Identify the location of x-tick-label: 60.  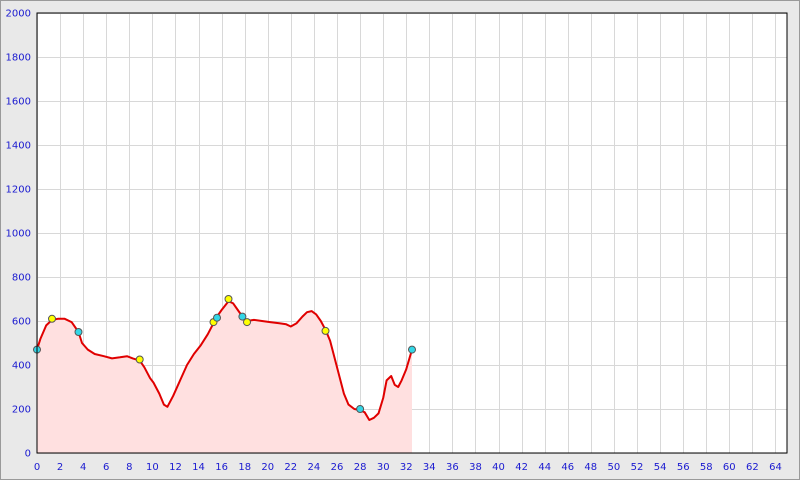
(729, 467).